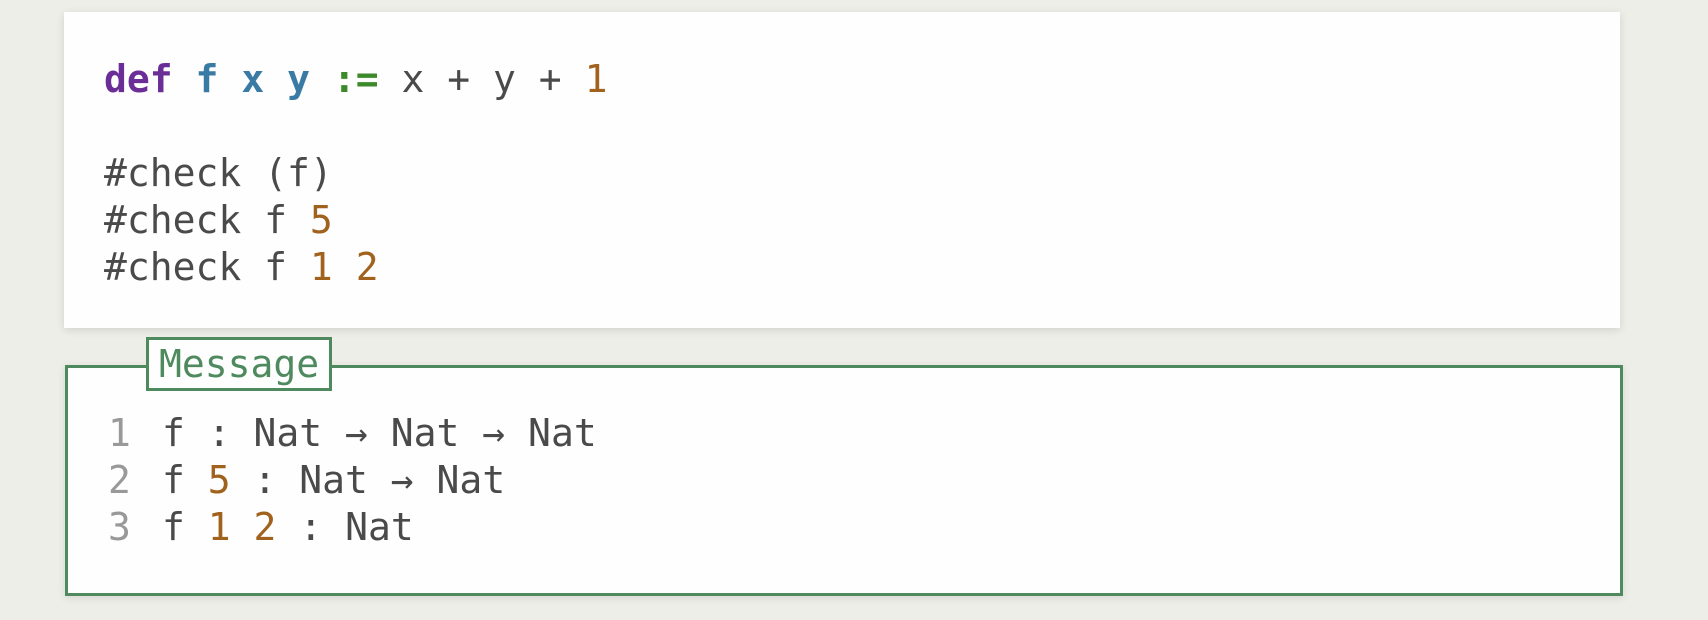 This screenshot has height=620, width=1708. I want to click on check-line-1-text: #check (f), so click(218, 173).